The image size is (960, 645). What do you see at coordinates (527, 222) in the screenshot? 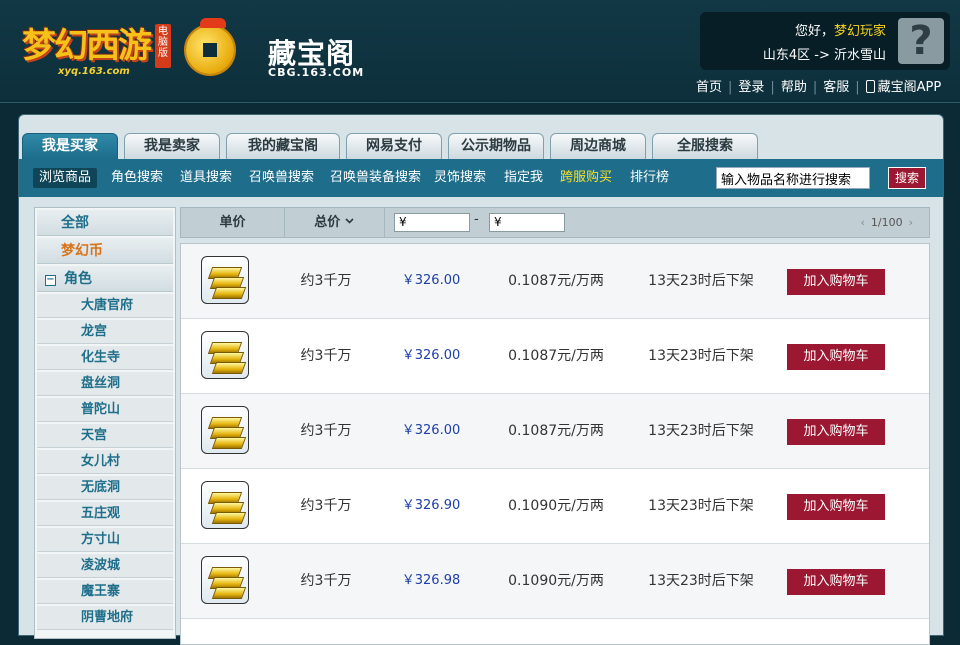
I see `max-price-input: ¥` at bounding box center [527, 222].